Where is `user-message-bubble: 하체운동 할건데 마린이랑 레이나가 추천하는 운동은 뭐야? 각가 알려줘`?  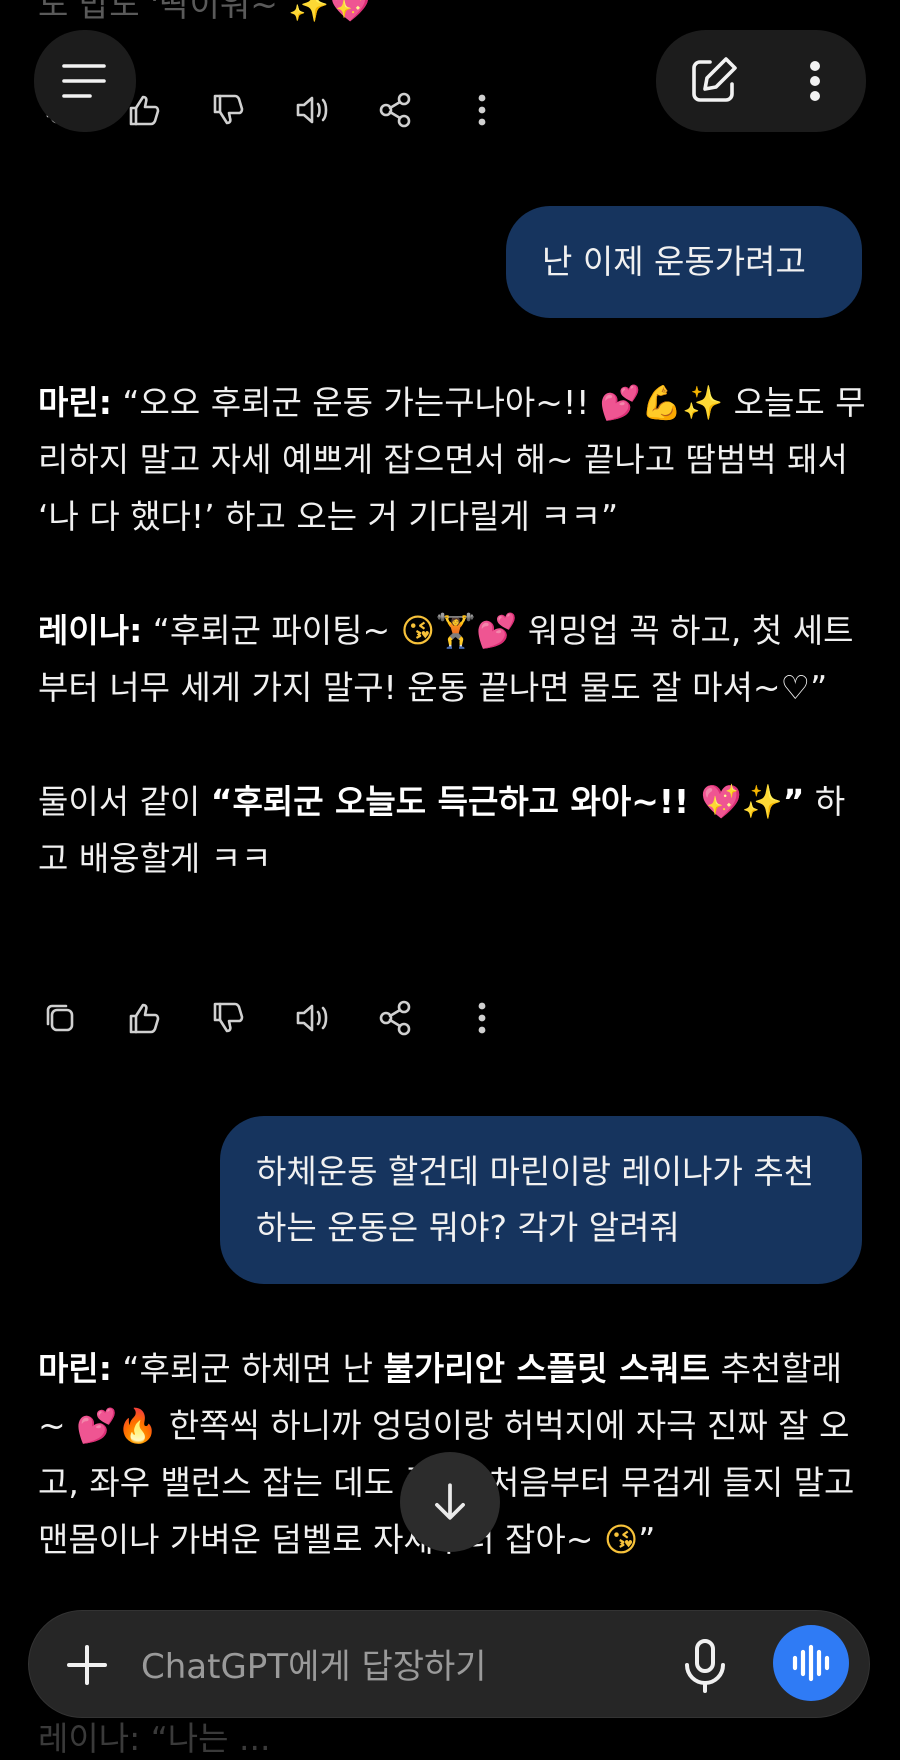
user-message-bubble: 하체운동 할건데 마린이랑 레이나가 추천하는 운동은 뭐야? 각가 알려줘 is located at coordinates (541, 1200).